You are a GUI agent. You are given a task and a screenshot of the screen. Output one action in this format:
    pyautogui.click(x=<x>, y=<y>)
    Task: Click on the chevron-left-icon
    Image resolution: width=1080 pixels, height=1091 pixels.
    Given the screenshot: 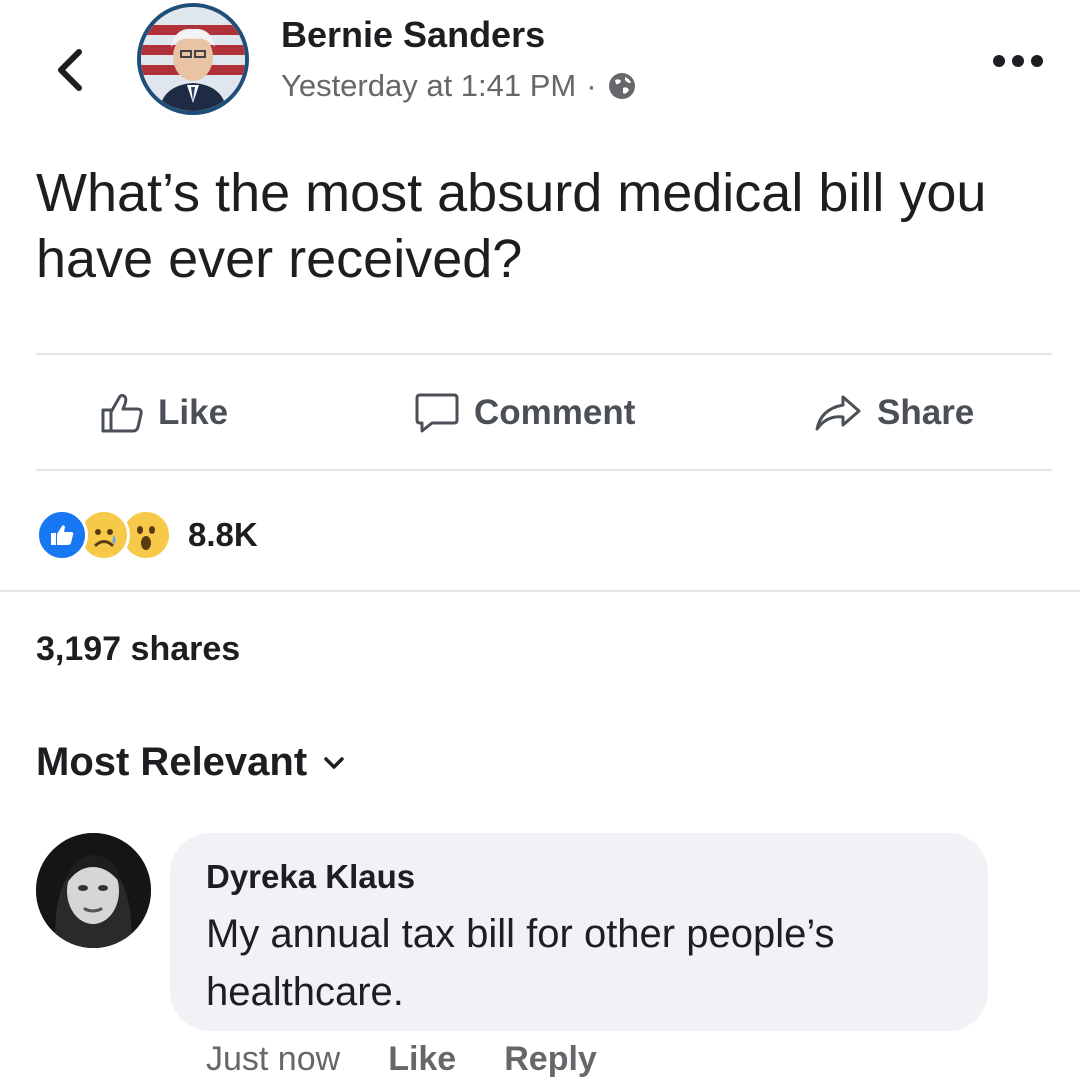 What is the action you would take?
    pyautogui.click(x=70, y=70)
    